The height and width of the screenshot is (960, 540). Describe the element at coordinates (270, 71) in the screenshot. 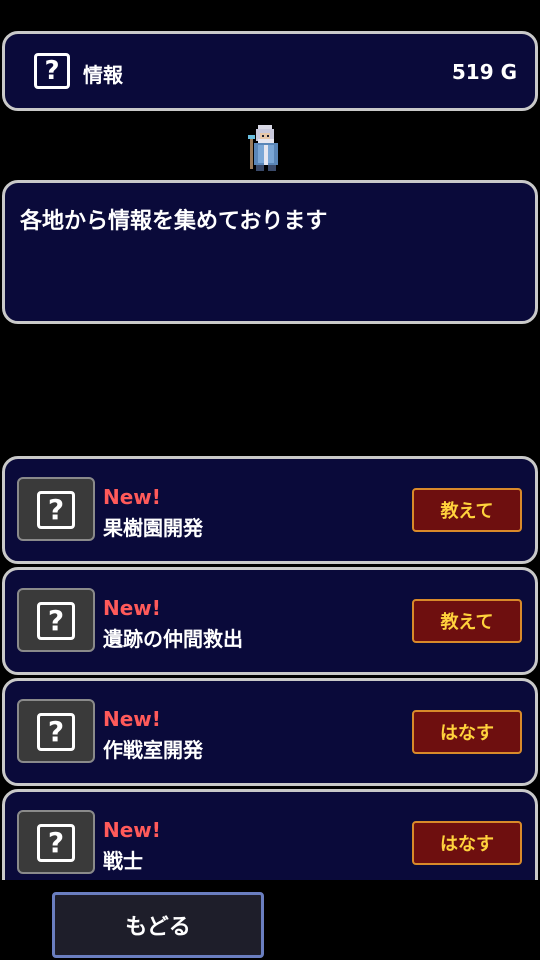

I see `info-header: ? 情報 519 G` at that location.